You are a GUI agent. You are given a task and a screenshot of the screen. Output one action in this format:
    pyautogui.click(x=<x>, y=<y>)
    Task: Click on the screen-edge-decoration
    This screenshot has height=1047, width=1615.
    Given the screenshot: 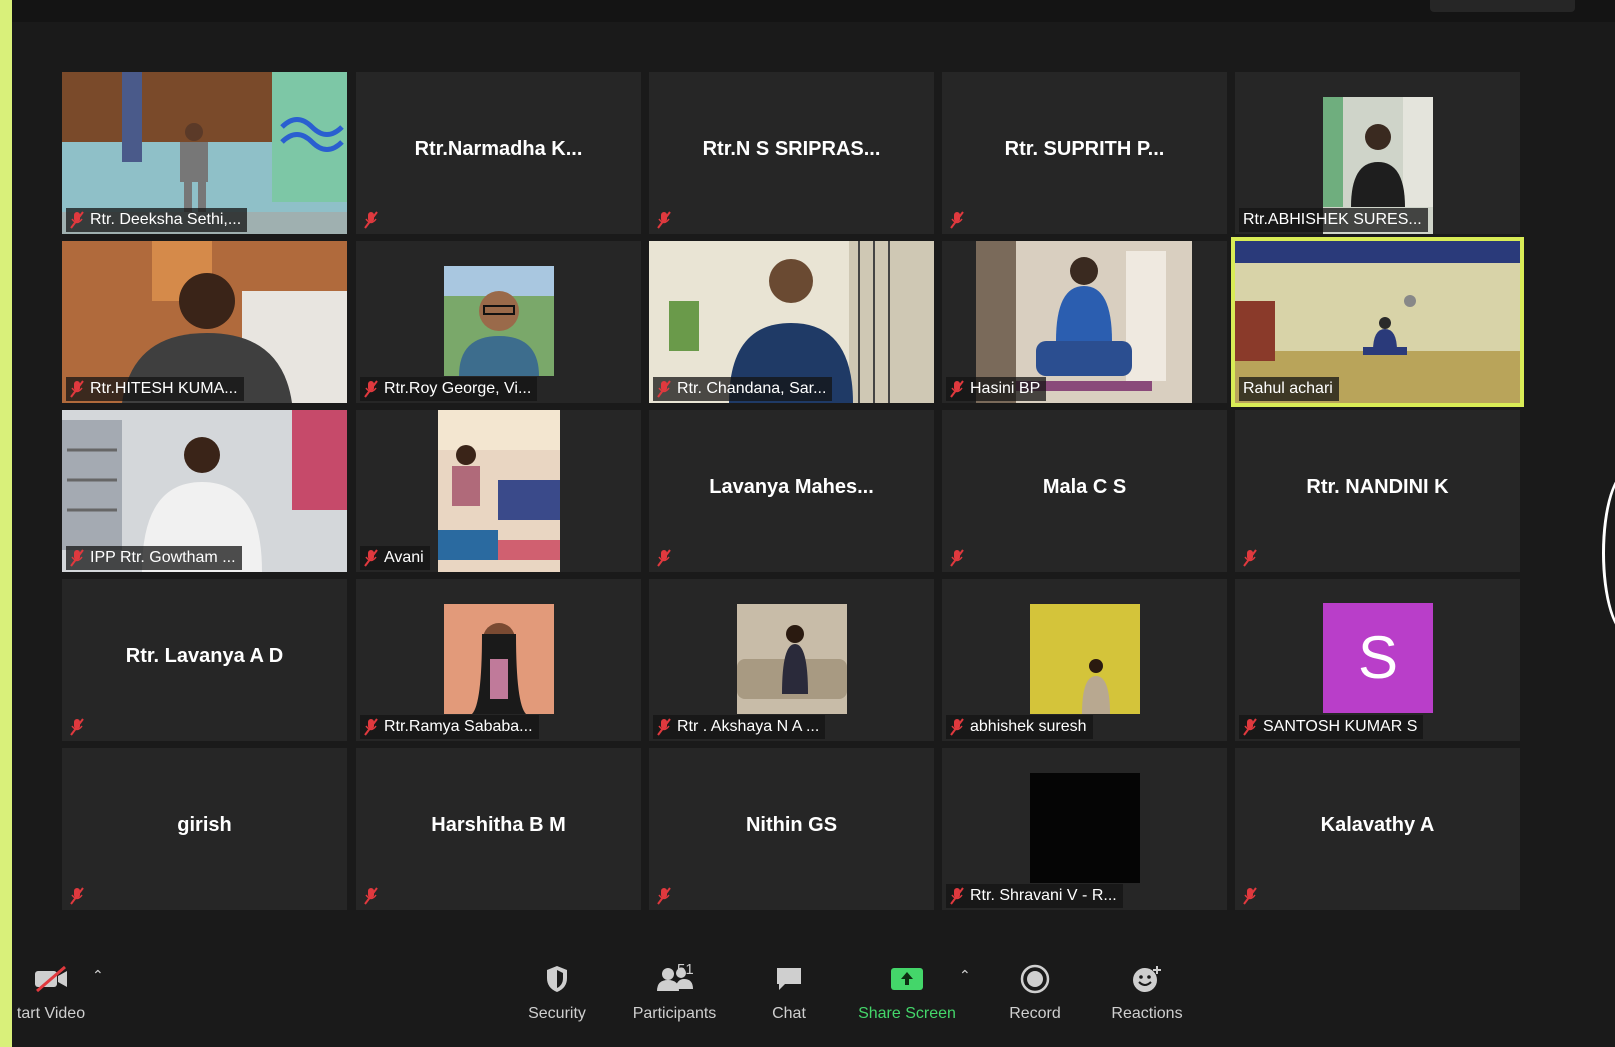 What is the action you would take?
    pyautogui.click(x=1608, y=553)
    